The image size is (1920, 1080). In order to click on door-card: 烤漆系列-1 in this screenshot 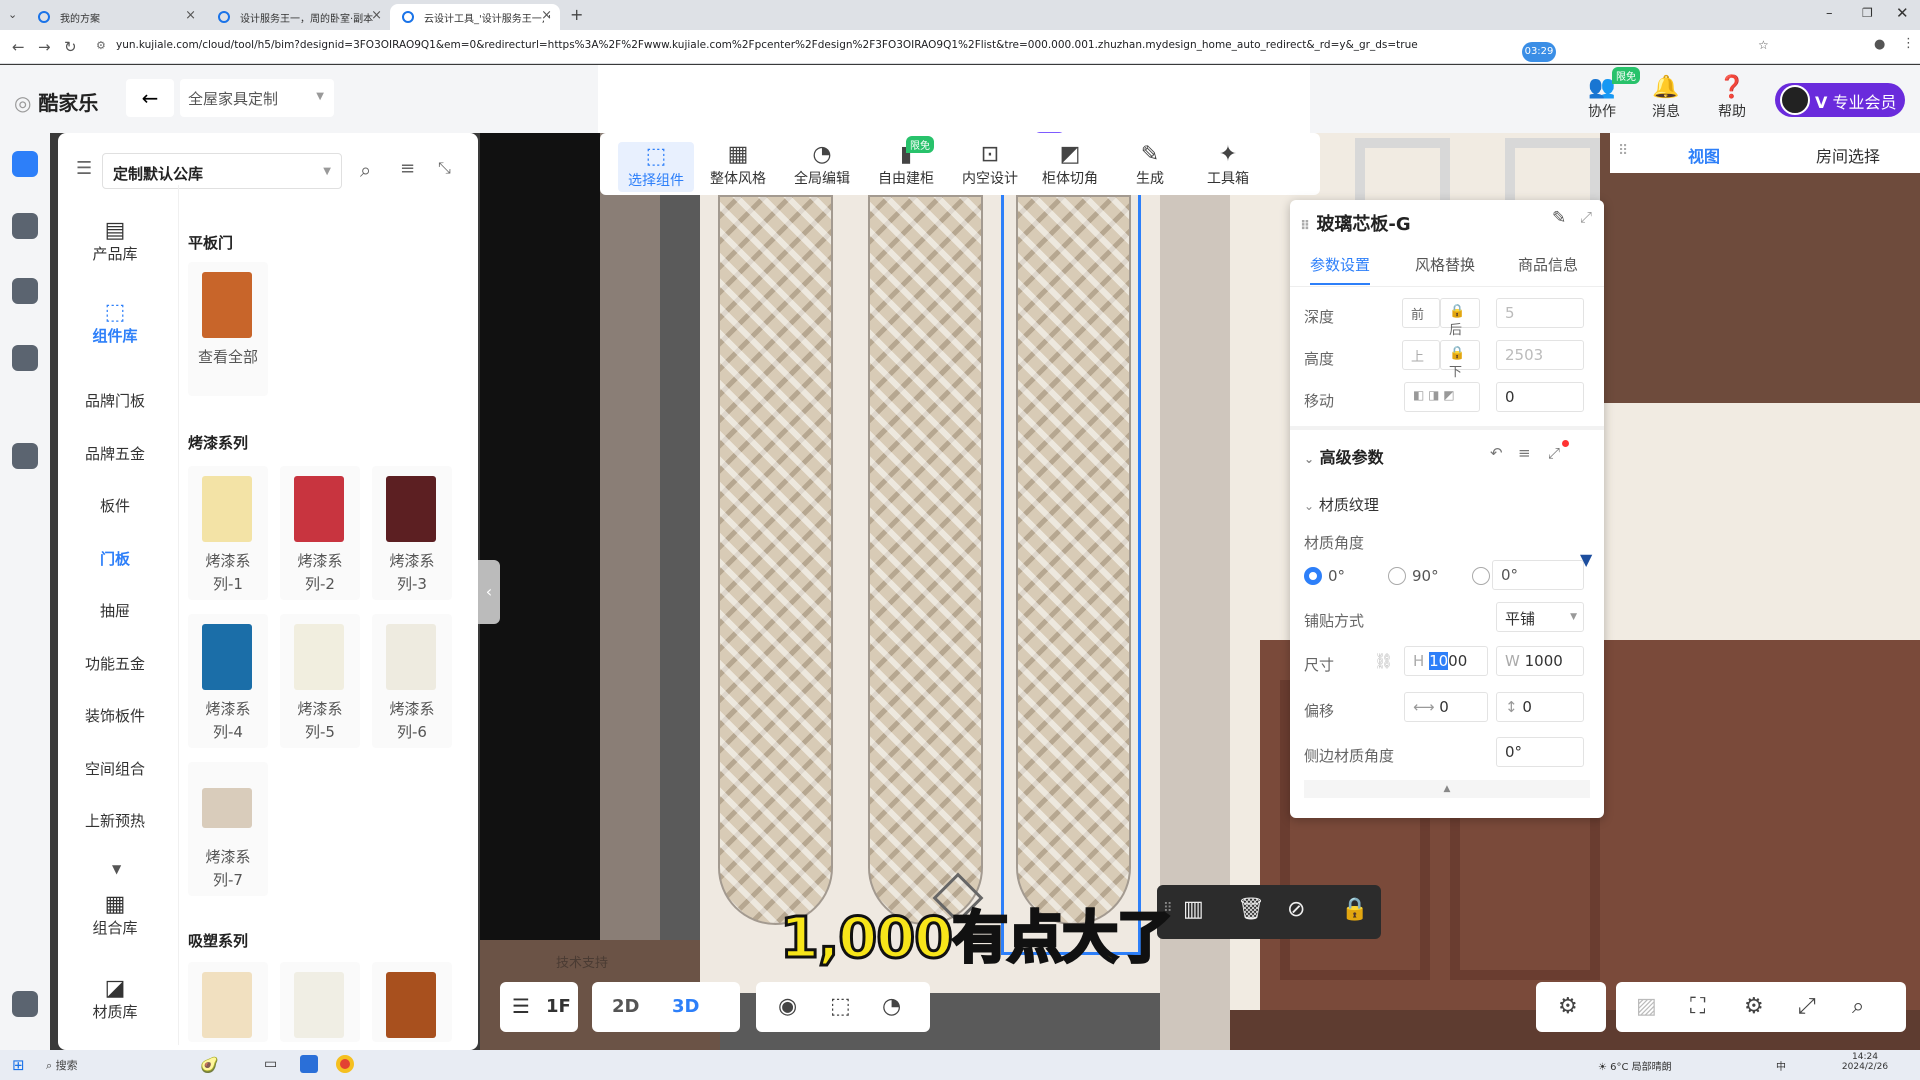, I will do `click(228, 533)`.